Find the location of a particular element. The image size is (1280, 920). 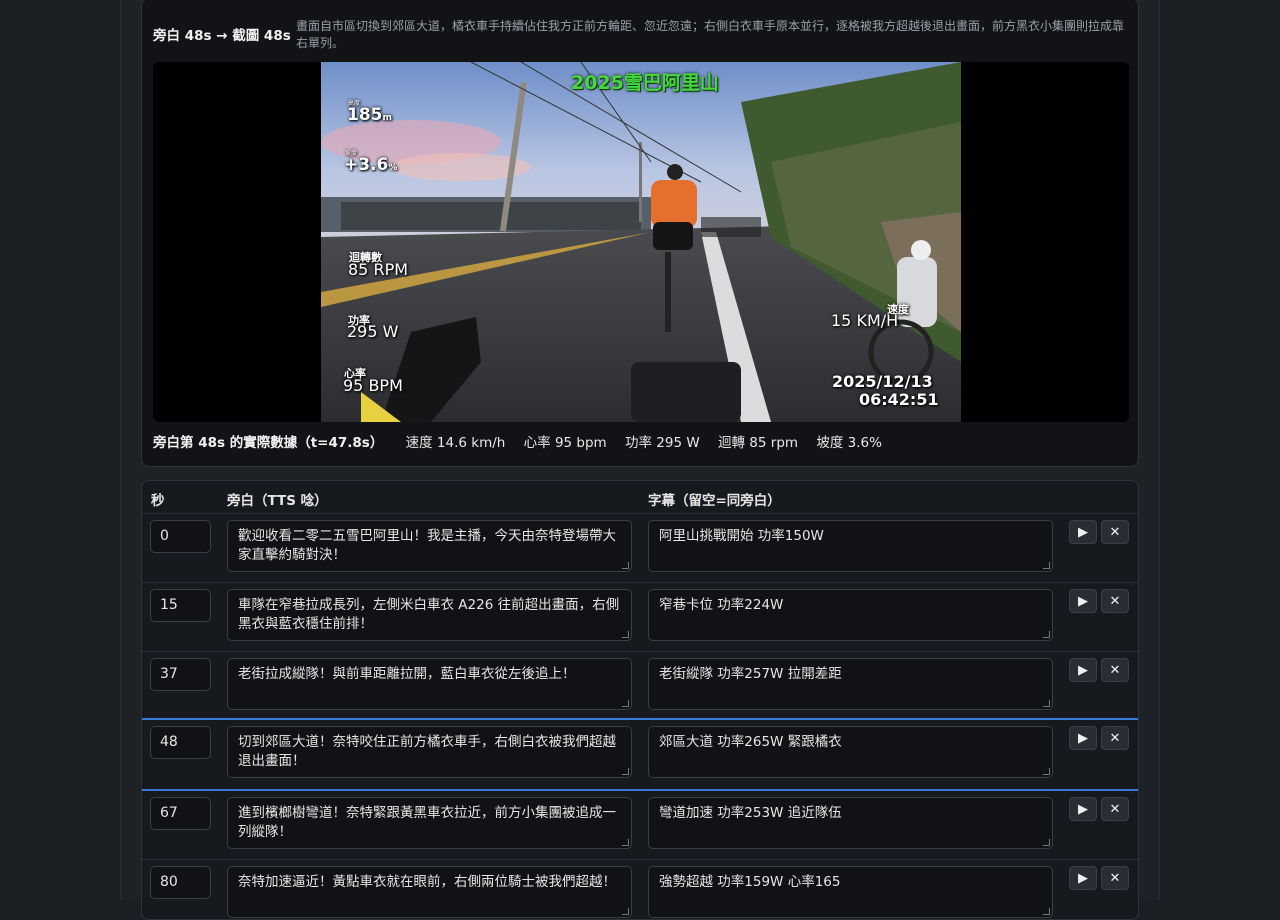

narration-text: 歡迎收看二零二五雪巴阿里山！我是主播，今天由奈特登場帶大家直擊約騎對決！ is located at coordinates (427, 545).